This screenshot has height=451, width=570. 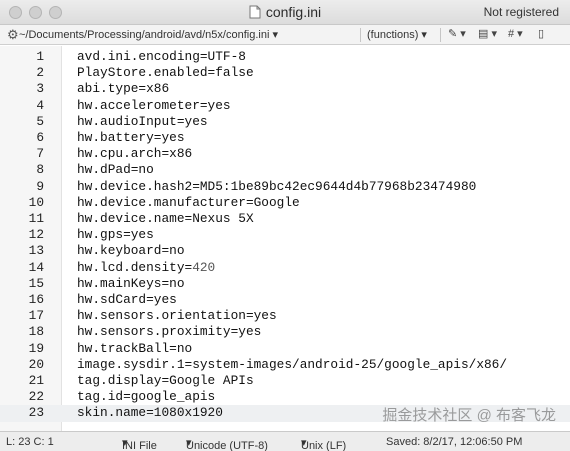 What do you see at coordinates (285, 316) in the screenshot?
I see `editor-line: 17 hw.sensors.orientation=yes` at bounding box center [285, 316].